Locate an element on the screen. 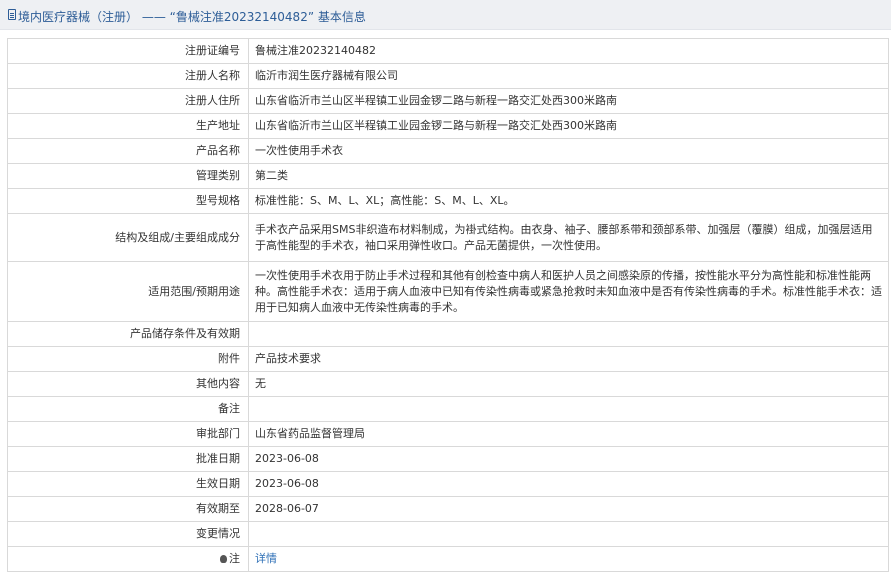 The width and height of the screenshot is (891, 578). row-value: 临沂市润生医疗器械有限公司 is located at coordinates (568, 76).